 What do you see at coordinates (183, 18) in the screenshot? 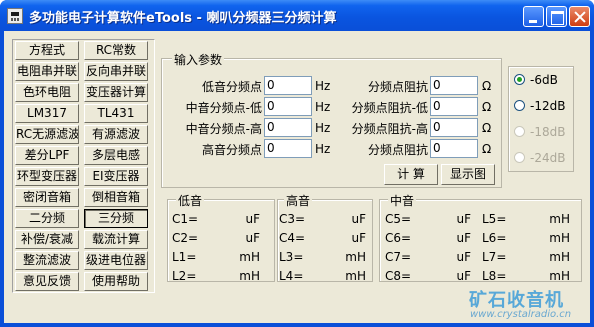
I see `window-title: 多功能电子计算软件eTools - 喇叭分频器三分频计算` at bounding box center [183, 18].